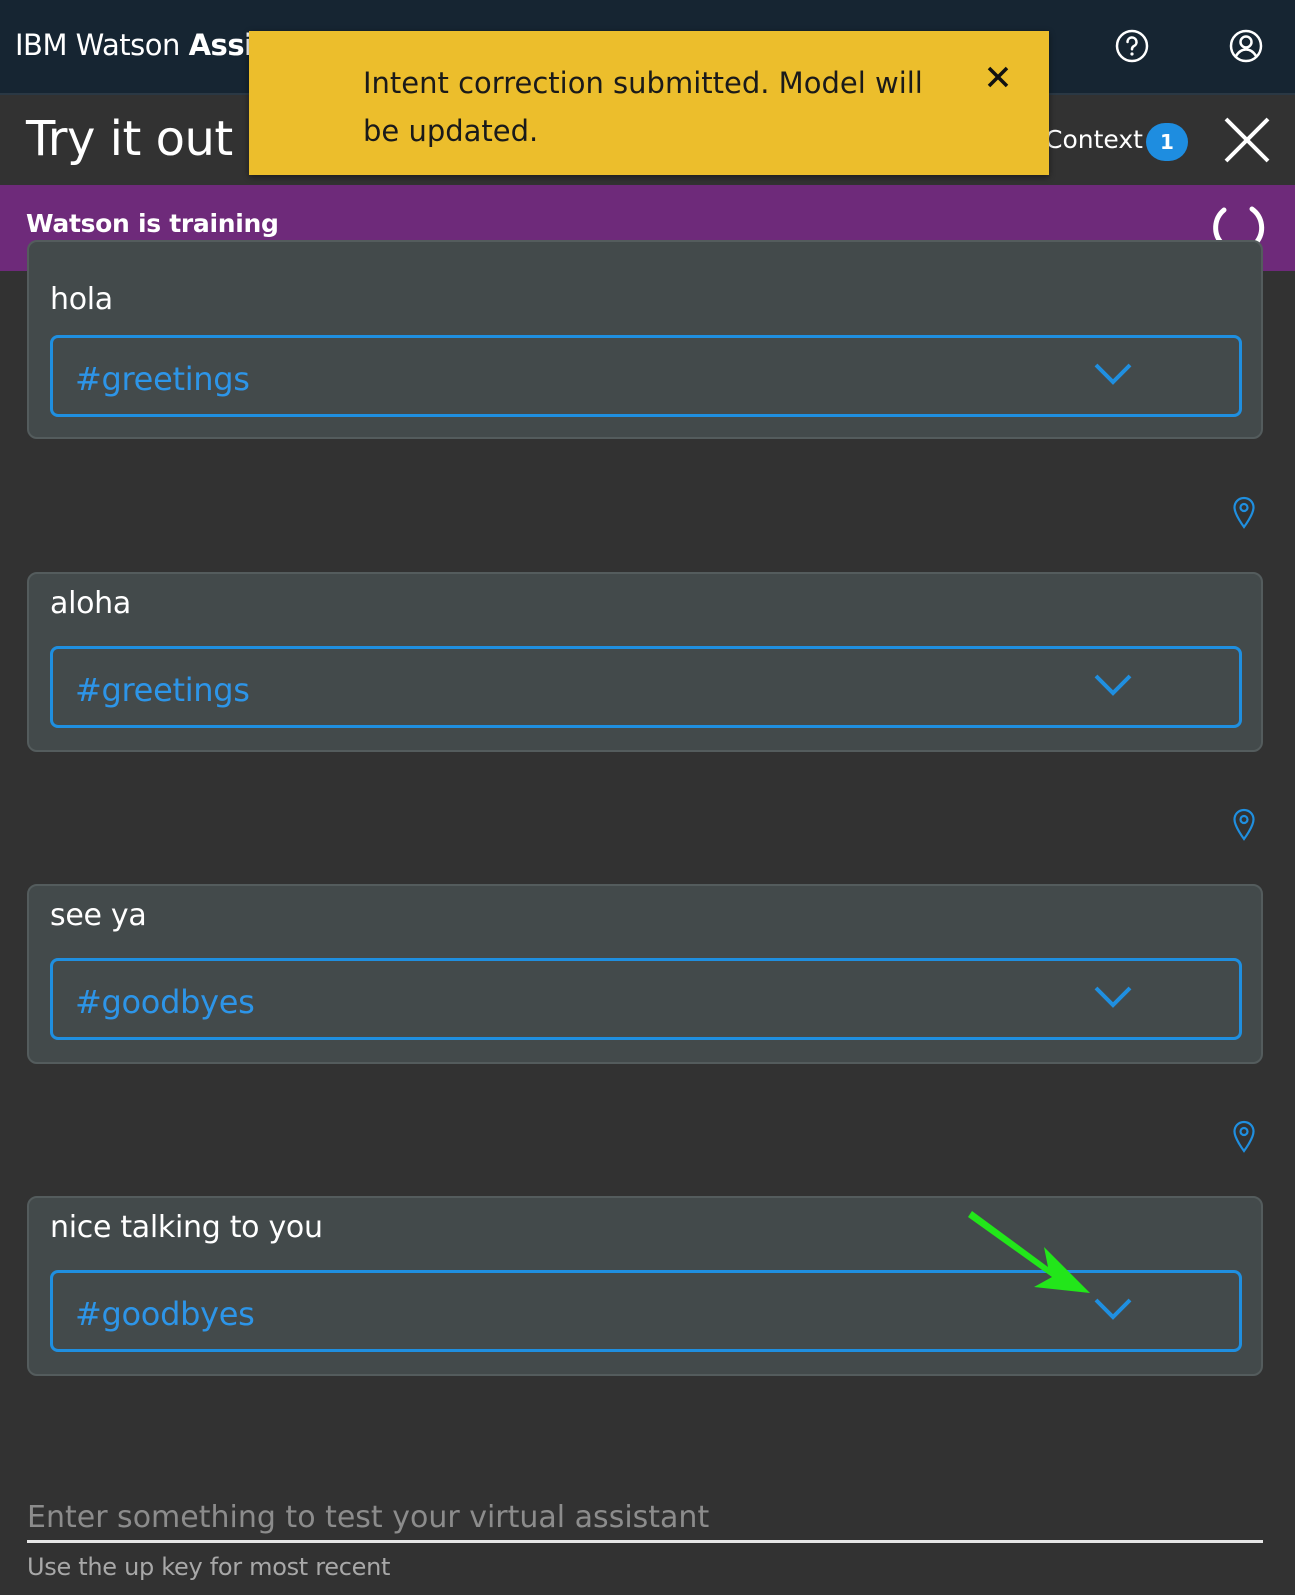  What do you see at coordinates (90, 603) in the screenshot?
I see `user-message-text: aloha` at bounding box center [90, 603].